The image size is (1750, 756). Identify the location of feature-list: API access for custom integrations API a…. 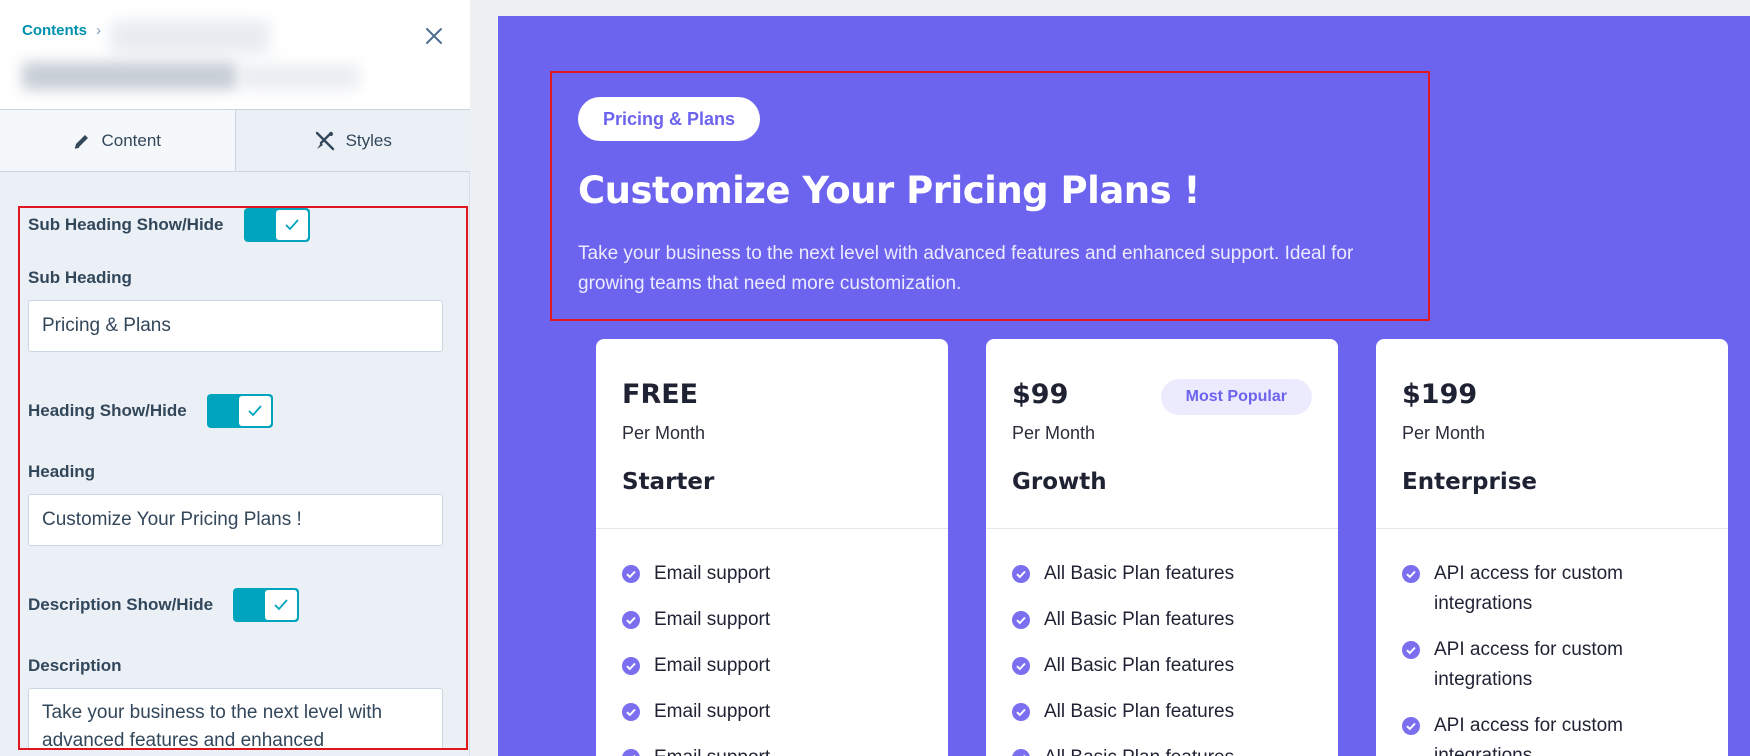
(1557, 657).